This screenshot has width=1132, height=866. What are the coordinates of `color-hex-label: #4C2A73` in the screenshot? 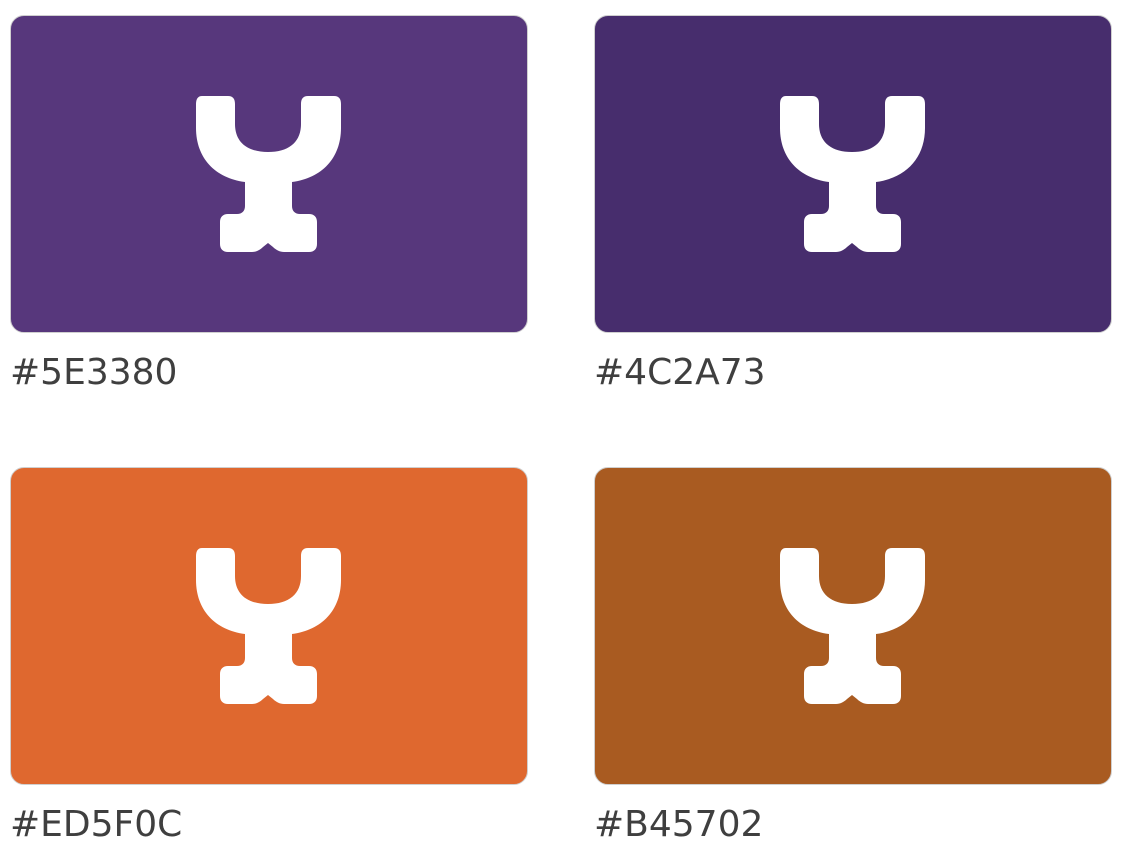 It's located at (680, 372).